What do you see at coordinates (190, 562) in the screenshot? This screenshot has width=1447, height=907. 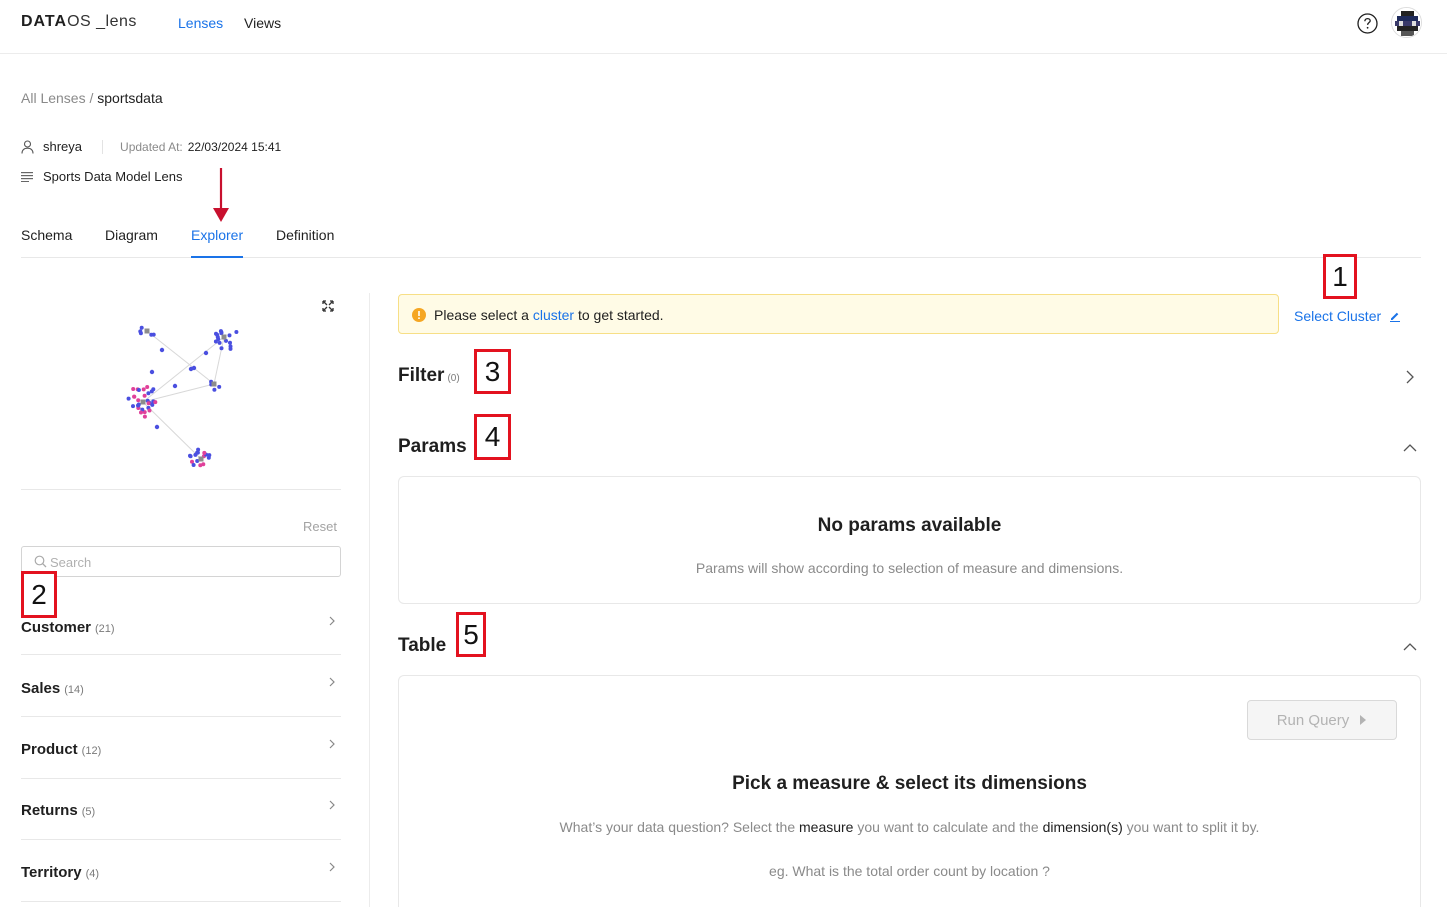 I see `search-input` at bounding box center [190, 562].